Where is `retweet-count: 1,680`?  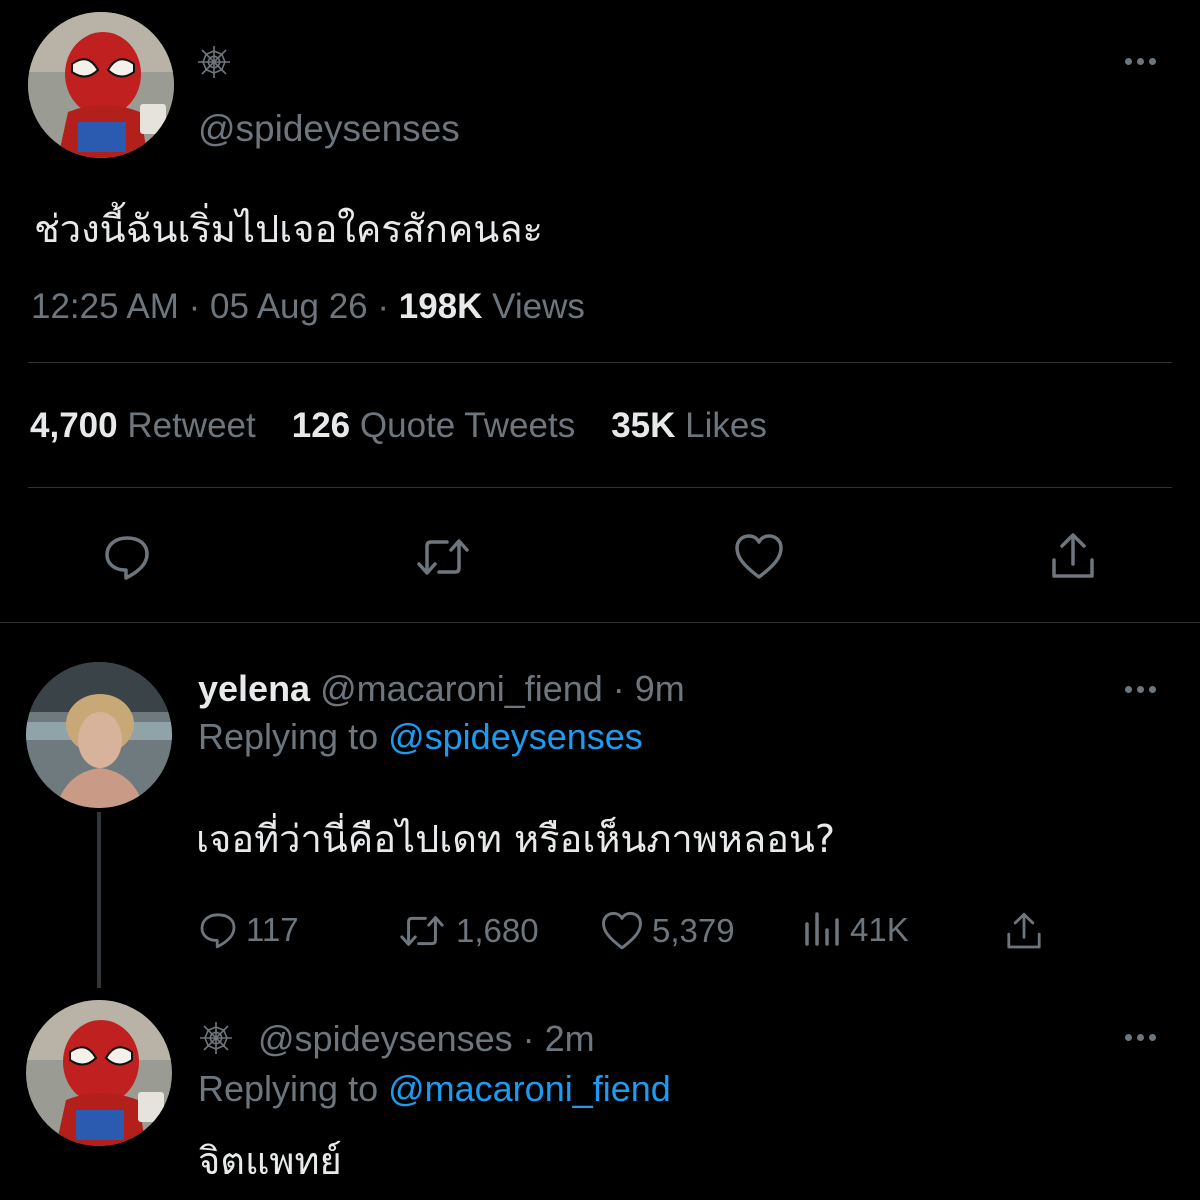 retweet-count: 1,680 is located at coordinates (467, 931).